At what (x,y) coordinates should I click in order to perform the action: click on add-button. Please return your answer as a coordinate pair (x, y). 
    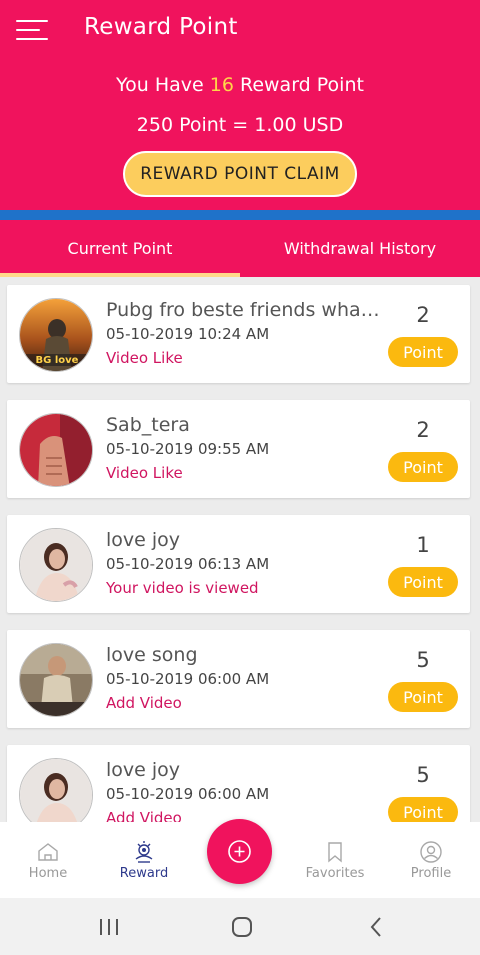
    Looking at the image, I should click on (239, 851).